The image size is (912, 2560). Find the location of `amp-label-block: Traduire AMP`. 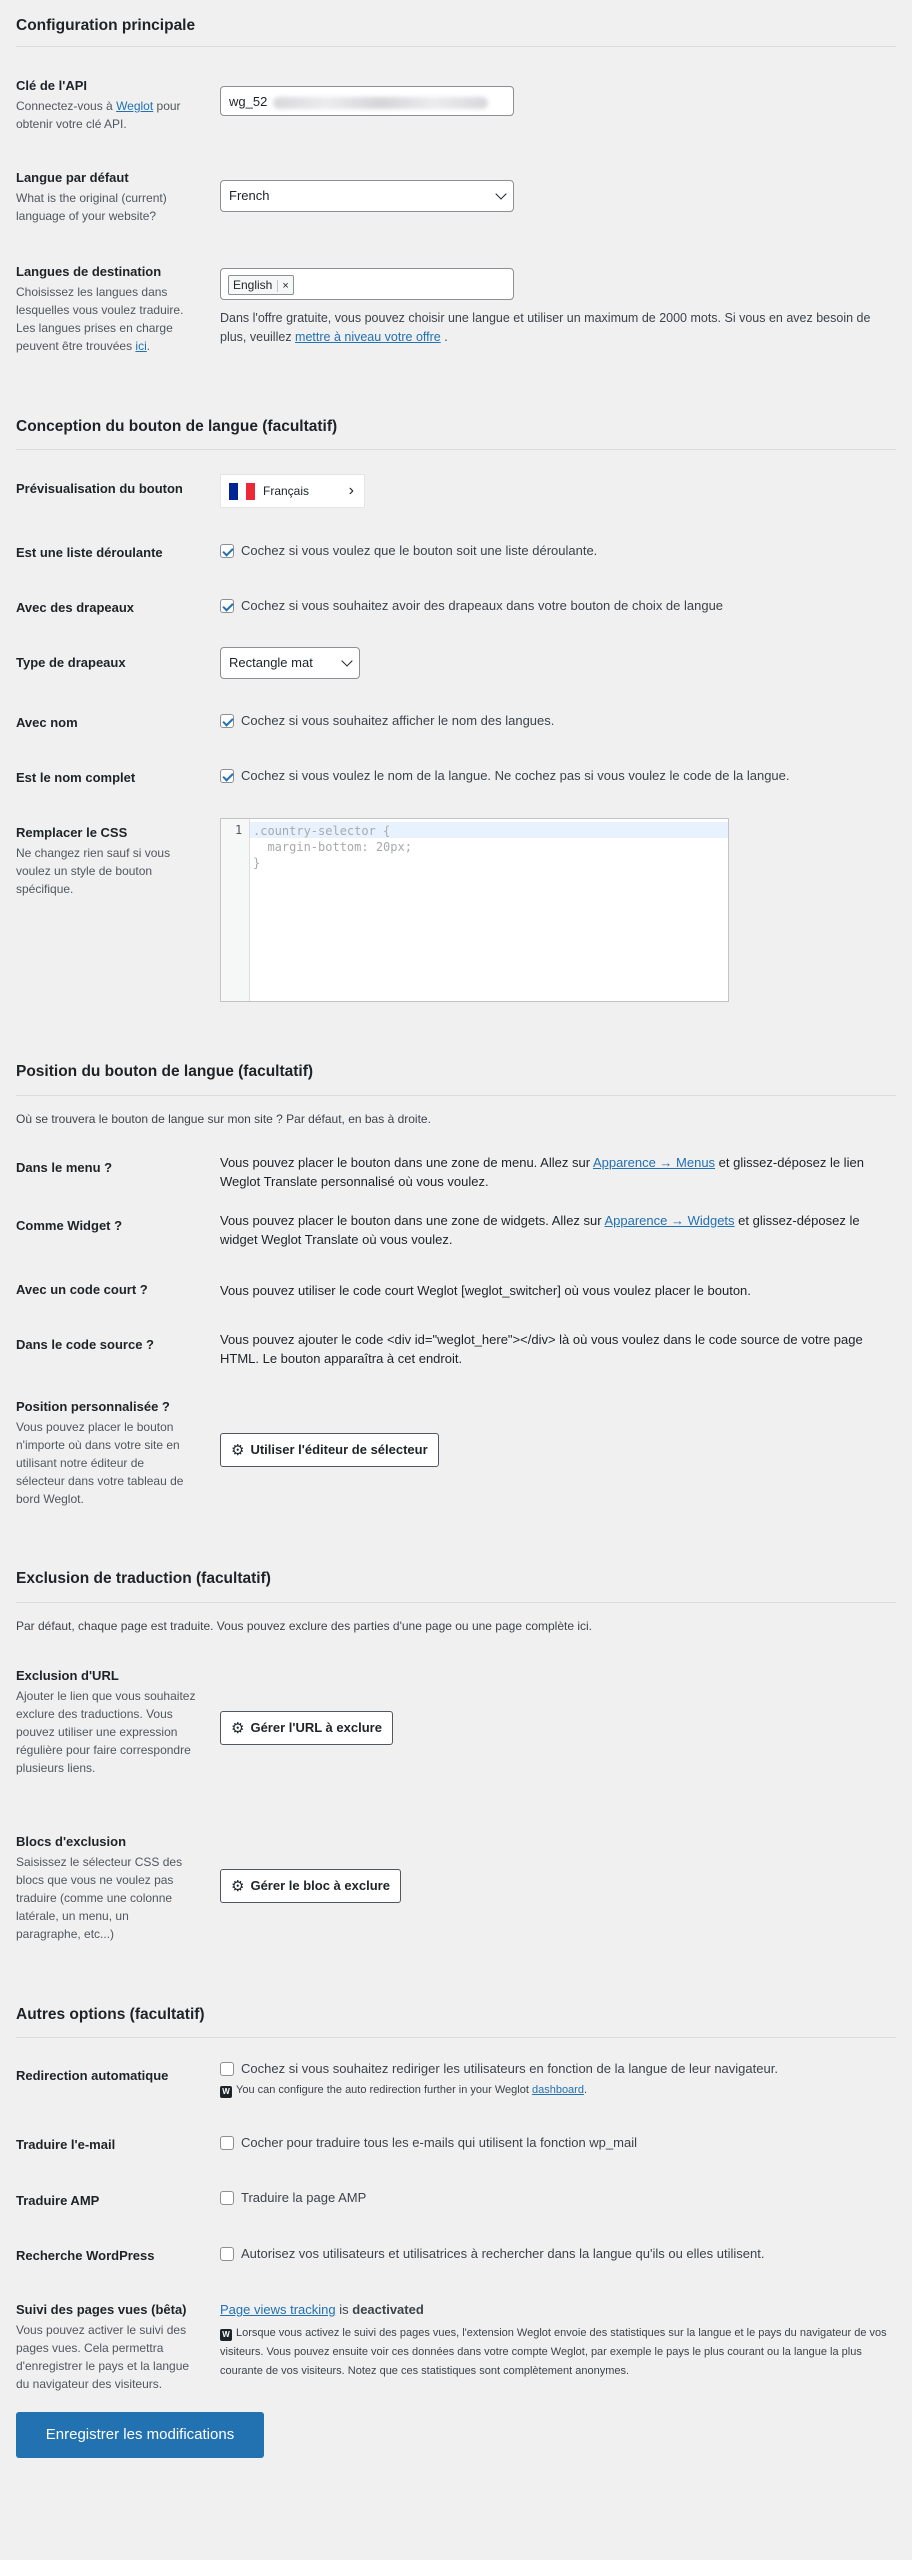

amp-label-block: Traduire AMP is located at coordinates (106, 2200).